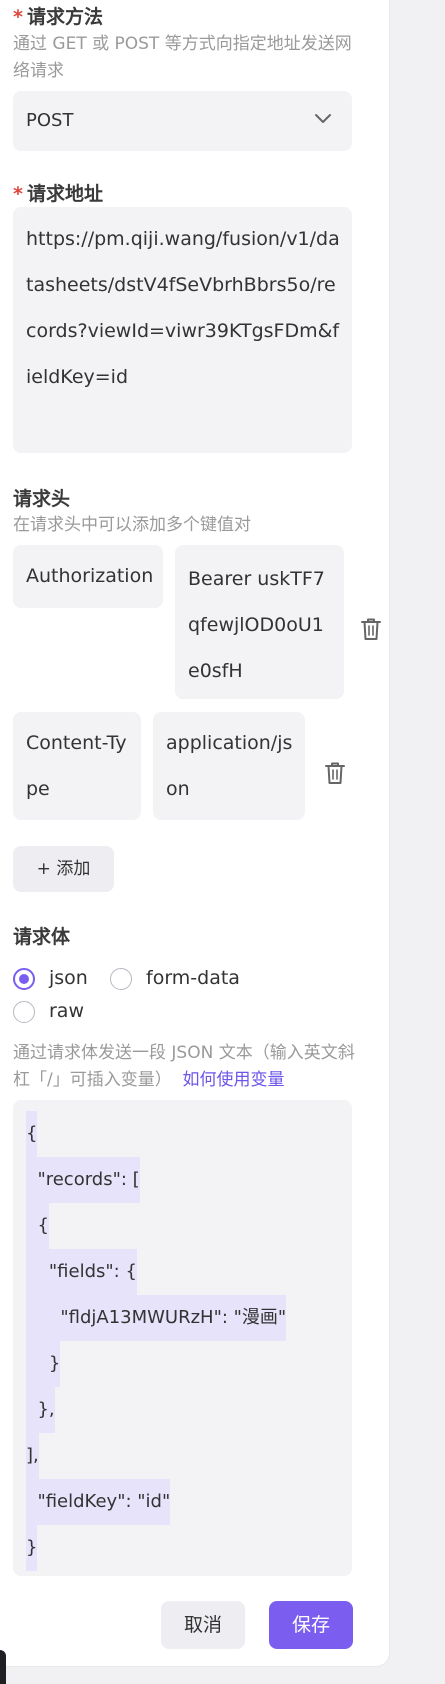 The width and height of the screenshot is (445, 1684). What do you see at coordinates (203, 1625) in the screenshot?
I see `cancel-button: 取消` at bounding box center [203, 1625].